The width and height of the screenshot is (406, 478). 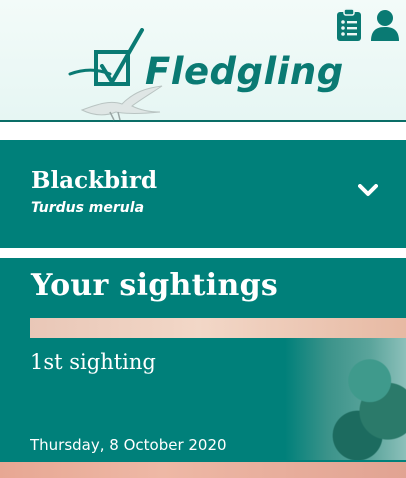 What do you see at coordinates (88, 208) in the screenshot?
I see `species-latin-name: Turdus merula` at bounding box center [88, 208].